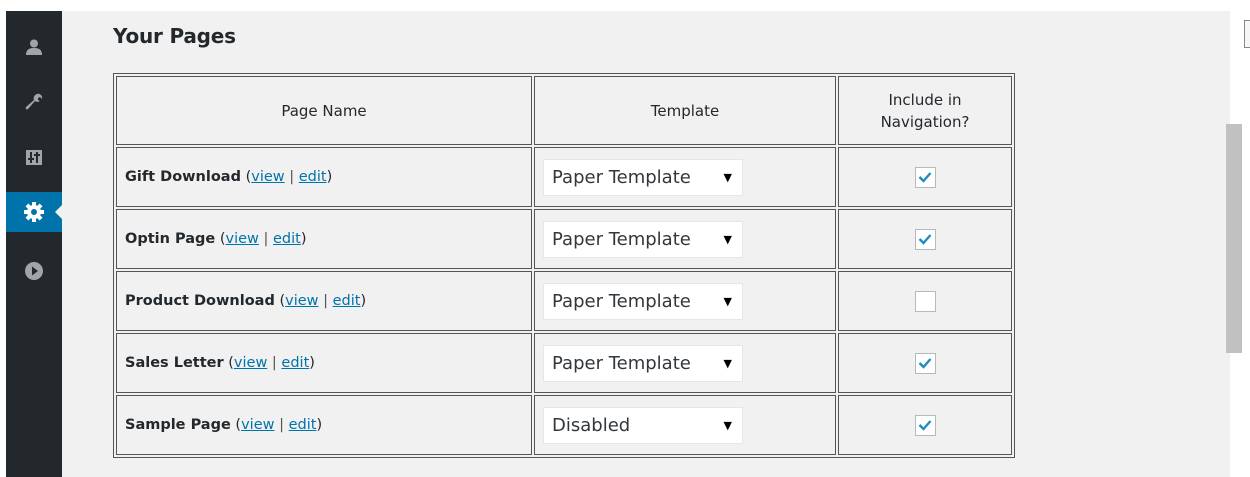 The image size is (1250, 477). I want to click on page-name-cell: Sales Letter (view | edit), so click(324, 363).